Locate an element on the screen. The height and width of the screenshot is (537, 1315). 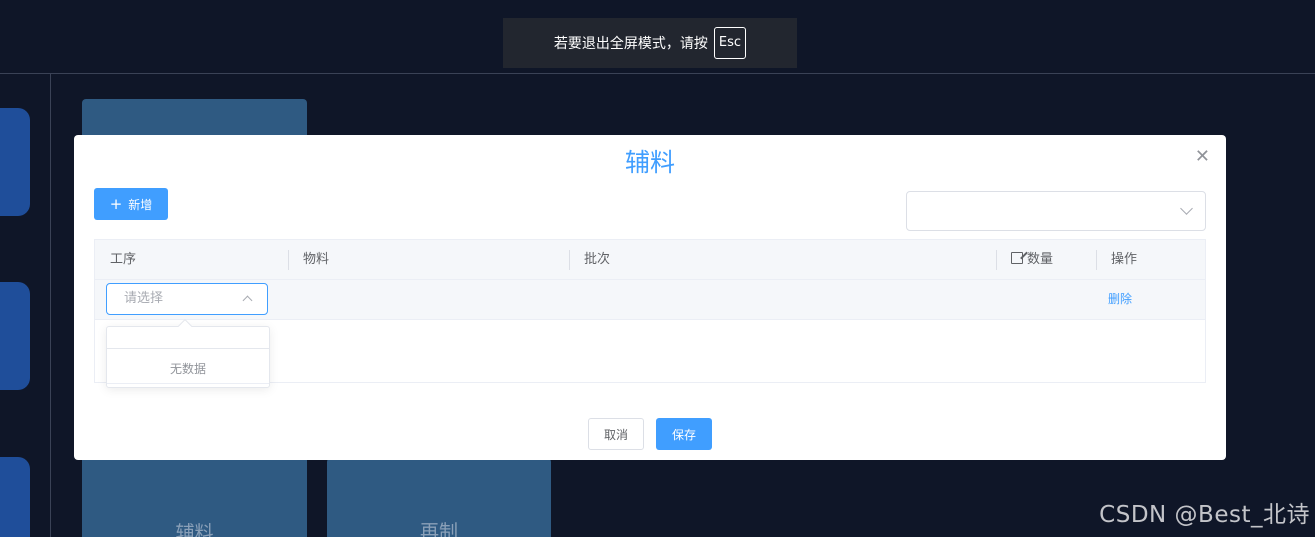
add-button-label: 新增 is located at coordinates (140, 204).